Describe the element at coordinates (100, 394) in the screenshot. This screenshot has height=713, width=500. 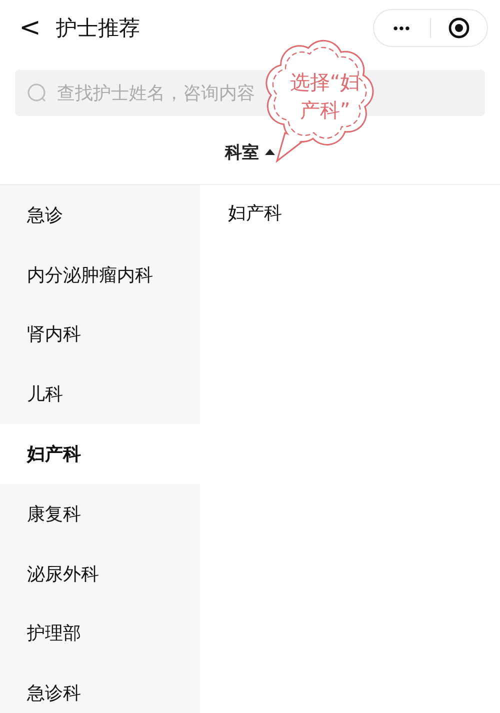
I see `department-item: 儿科` at that location.